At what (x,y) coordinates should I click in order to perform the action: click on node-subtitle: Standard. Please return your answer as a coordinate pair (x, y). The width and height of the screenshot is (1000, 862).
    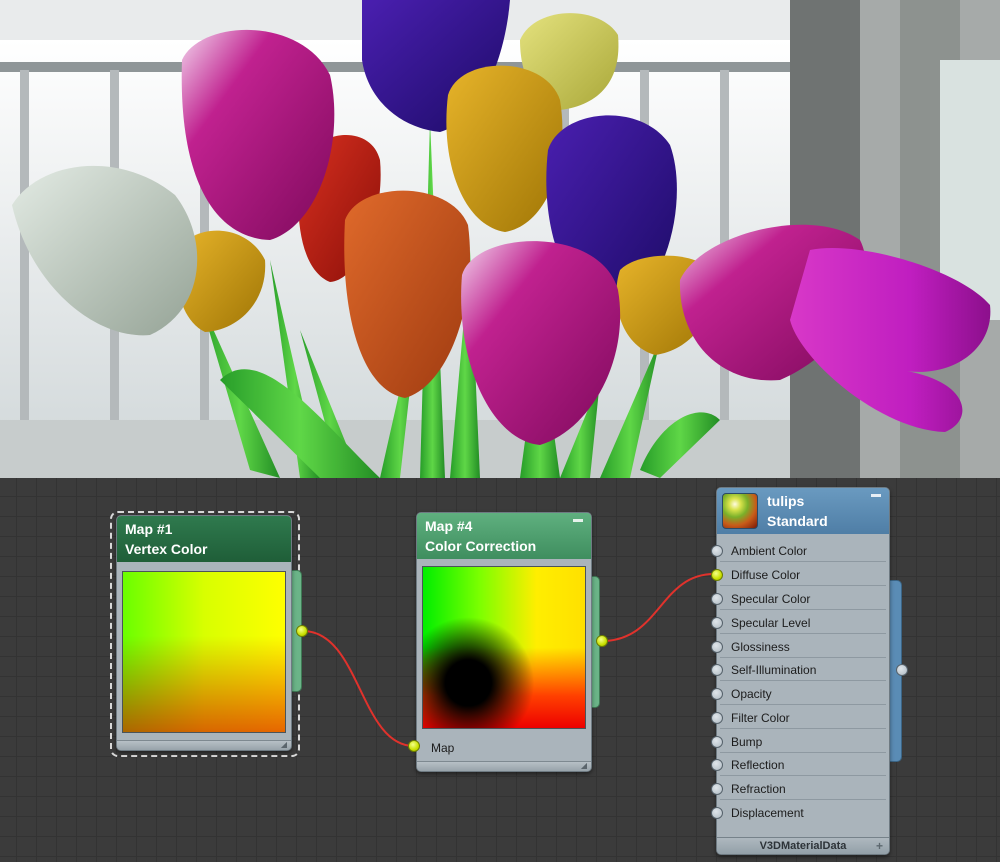
    Looking at the image, I should click on (797, 521).